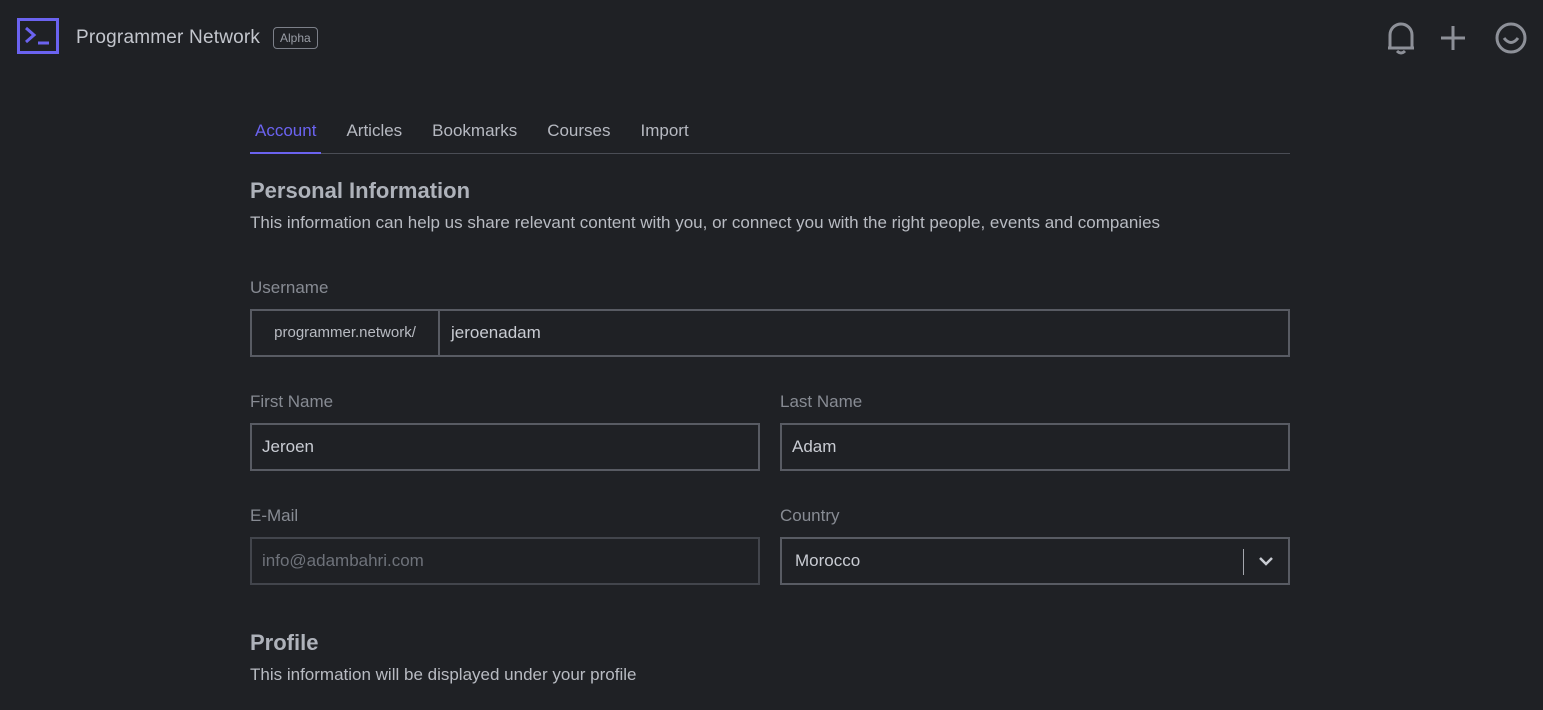 Image resolution: width=1543 pixels, height=710 pixels. What do you see at coordinates (505, 561) in the screenshot?
I see `email-input: info@adambahri.com` at bounding box center [505, 561].